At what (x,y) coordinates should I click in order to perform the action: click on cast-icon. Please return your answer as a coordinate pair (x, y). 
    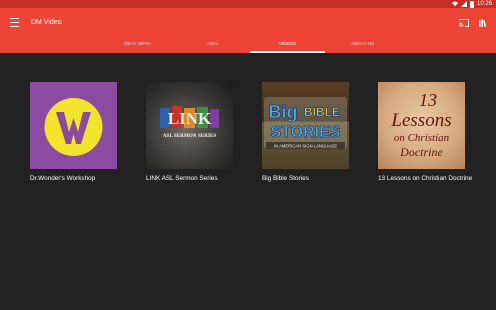
    Looking at the image, I should click on (464, 23).